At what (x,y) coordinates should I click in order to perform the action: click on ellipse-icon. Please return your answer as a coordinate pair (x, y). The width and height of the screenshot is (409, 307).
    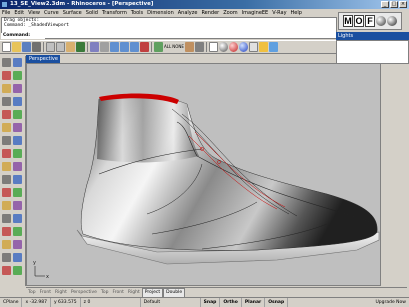
    Looking at the image, I should click on (17, 101).